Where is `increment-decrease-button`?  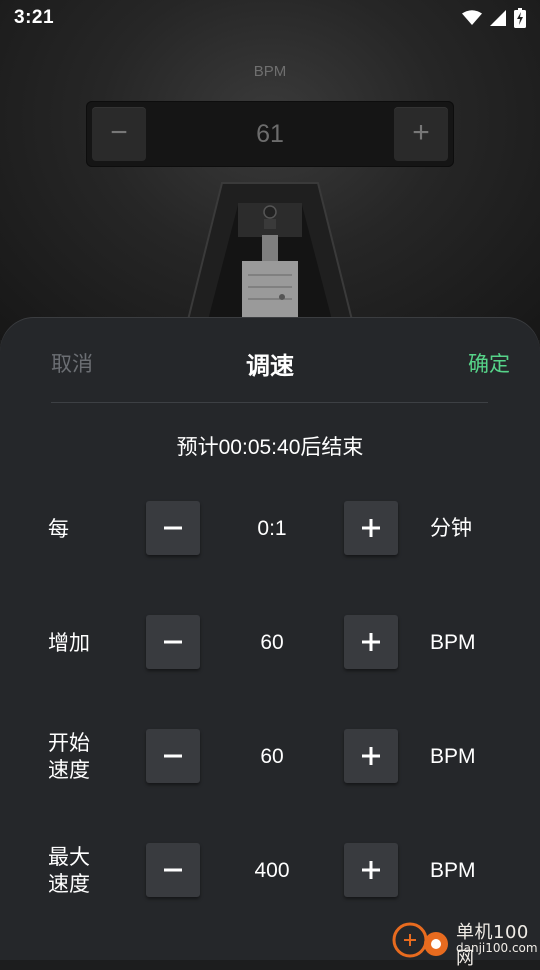 increment-decrease-button is located at coordinates (173, 642).